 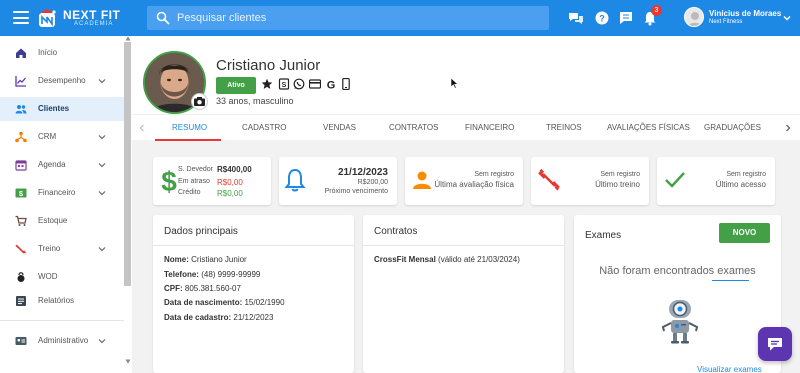 What do you see at coordinates (94, 24) in the screenshot?
I see `logo-subtext: ACADEMIA` at bounding box center [94, 24].